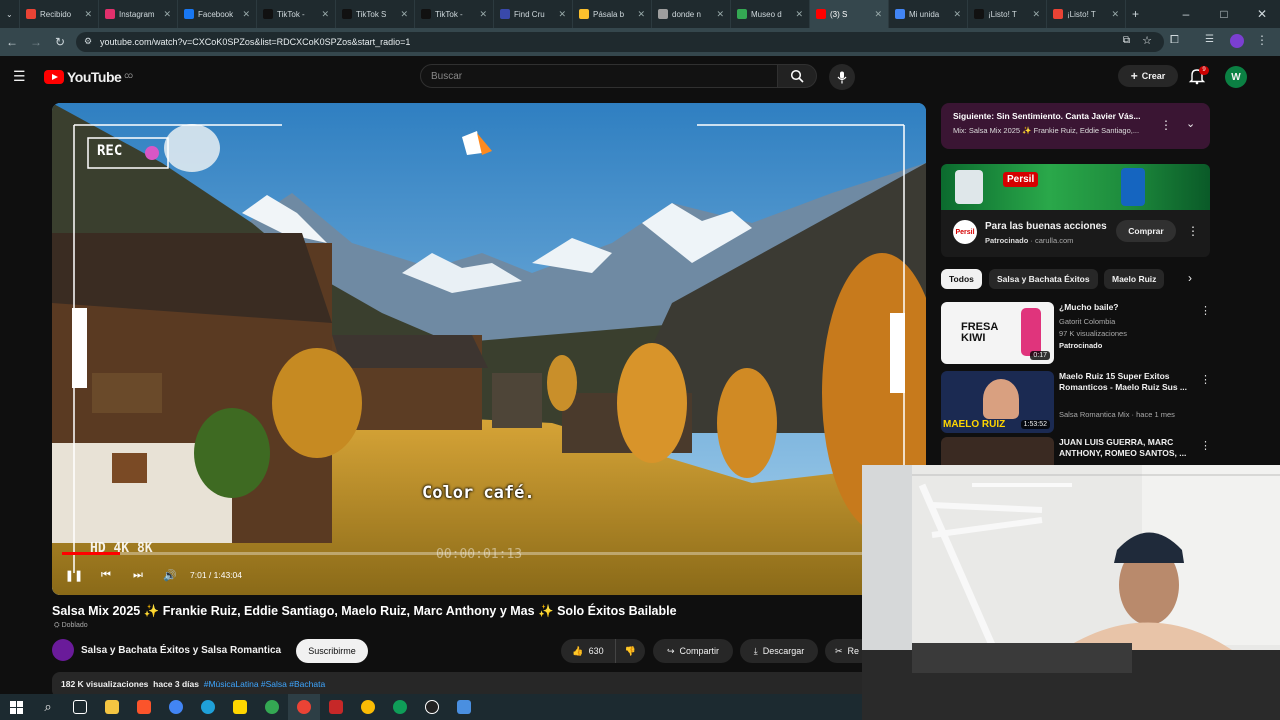 The image size is (1280, 720). What do you see at coordinates (106, 575) in the screenshot?
I see `previous-button: ⏮` at bounding box center [106, 575].